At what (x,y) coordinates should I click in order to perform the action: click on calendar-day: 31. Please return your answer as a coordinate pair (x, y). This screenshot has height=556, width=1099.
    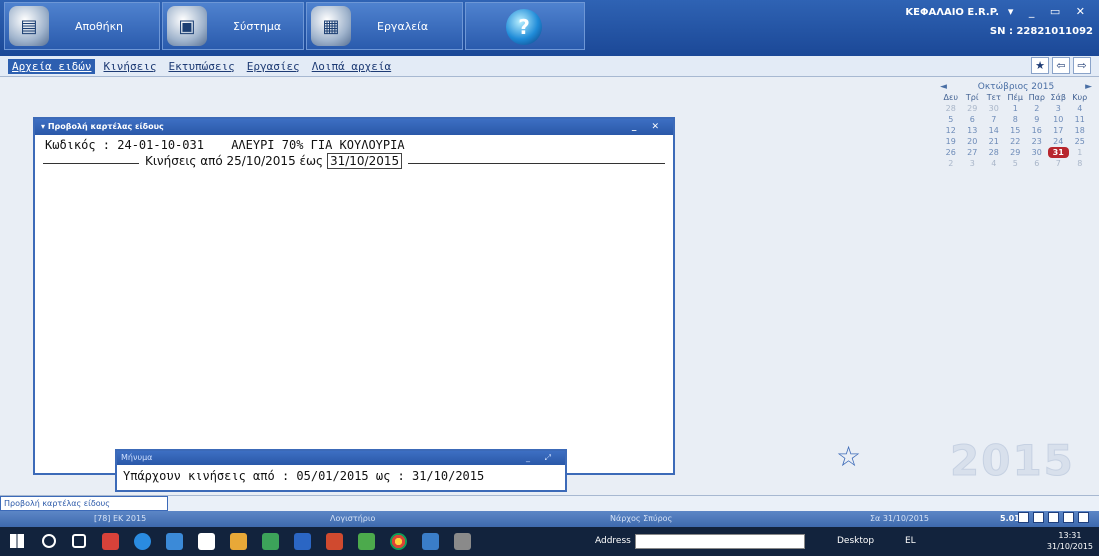
    Looking at the image, I should click on (1058, 152).